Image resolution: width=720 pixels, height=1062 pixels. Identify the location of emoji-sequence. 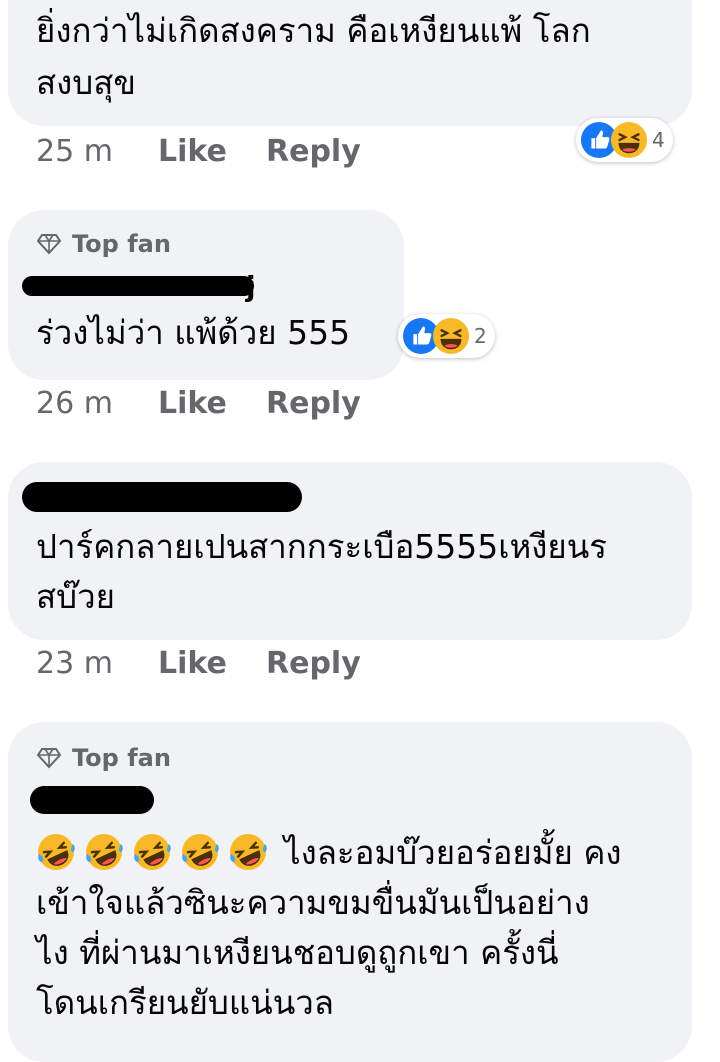
(152, 852).